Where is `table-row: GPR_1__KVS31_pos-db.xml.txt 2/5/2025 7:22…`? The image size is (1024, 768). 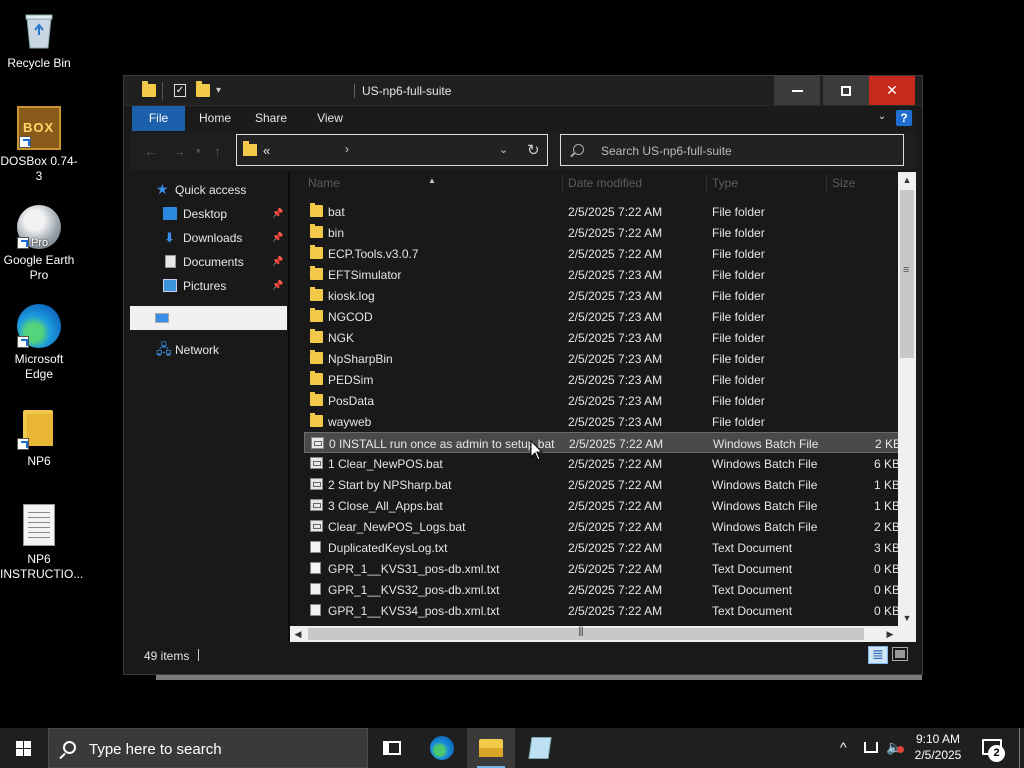 table-row: GPR_1__KVS31_pos-db.xml.txt 2/5/2025 7:22… is located at coordinates (604, 568).